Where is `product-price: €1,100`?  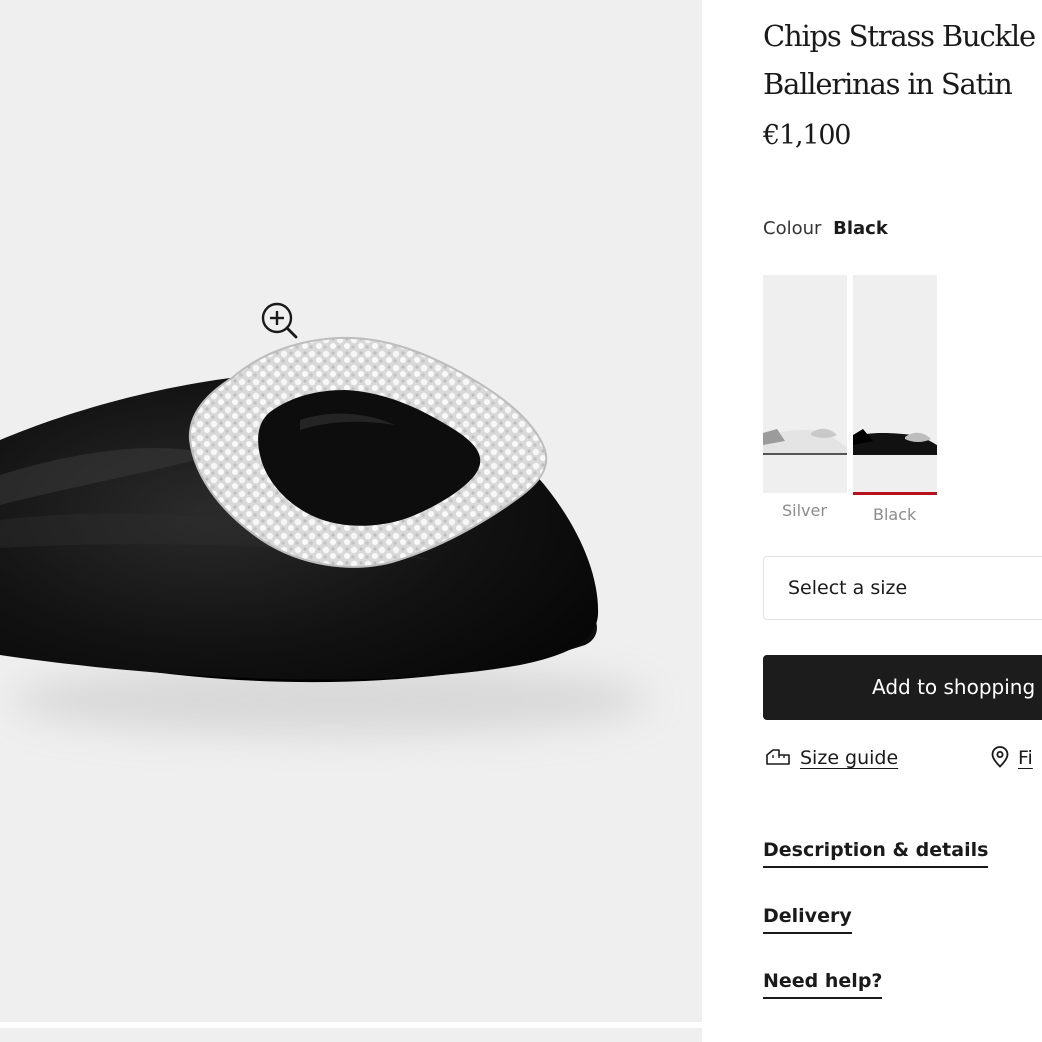 product-price: €1,100 is located at coordinates (807, 135).